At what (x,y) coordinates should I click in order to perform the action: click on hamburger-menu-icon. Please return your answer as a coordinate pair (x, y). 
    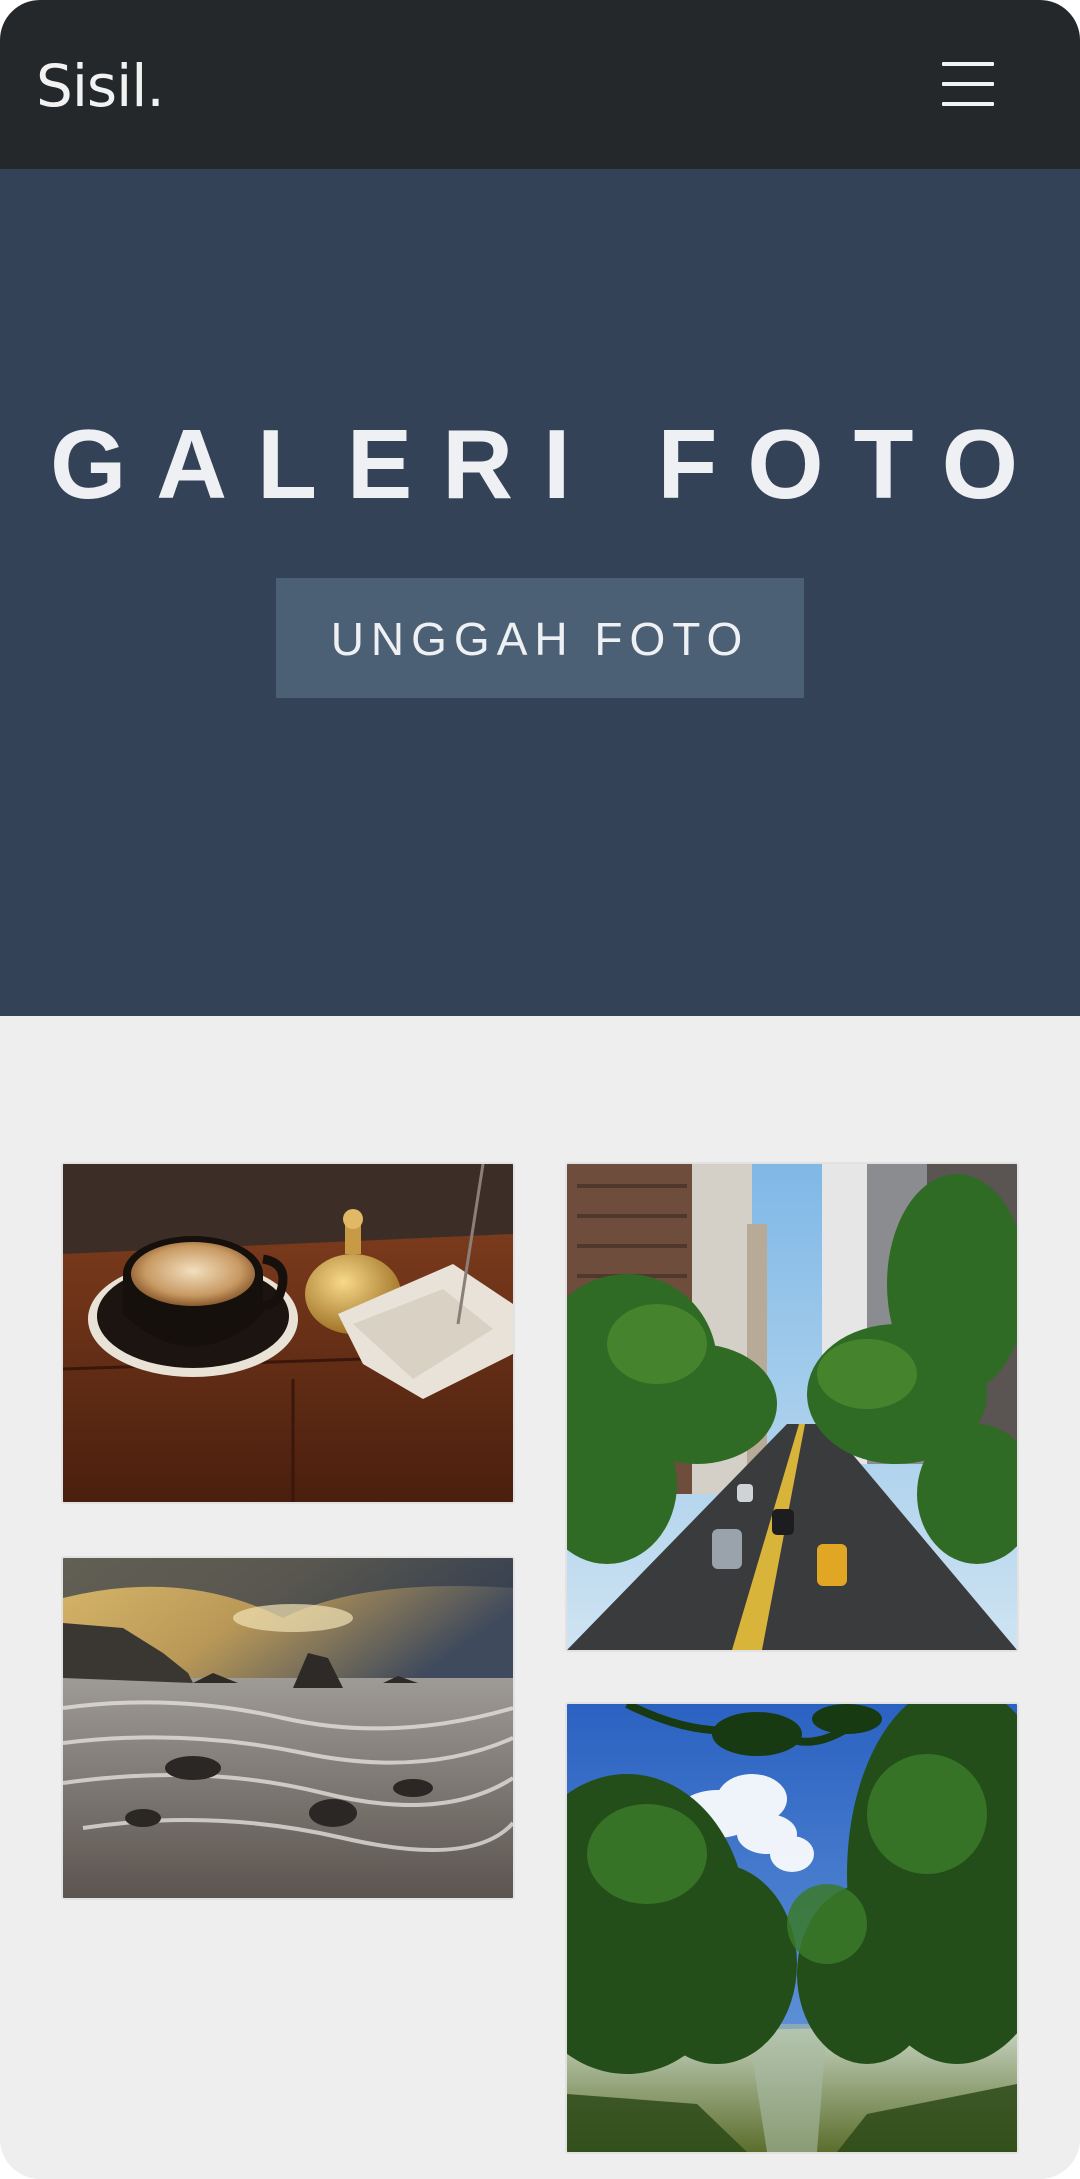
    Looking at the image, I should click on (968, 84).